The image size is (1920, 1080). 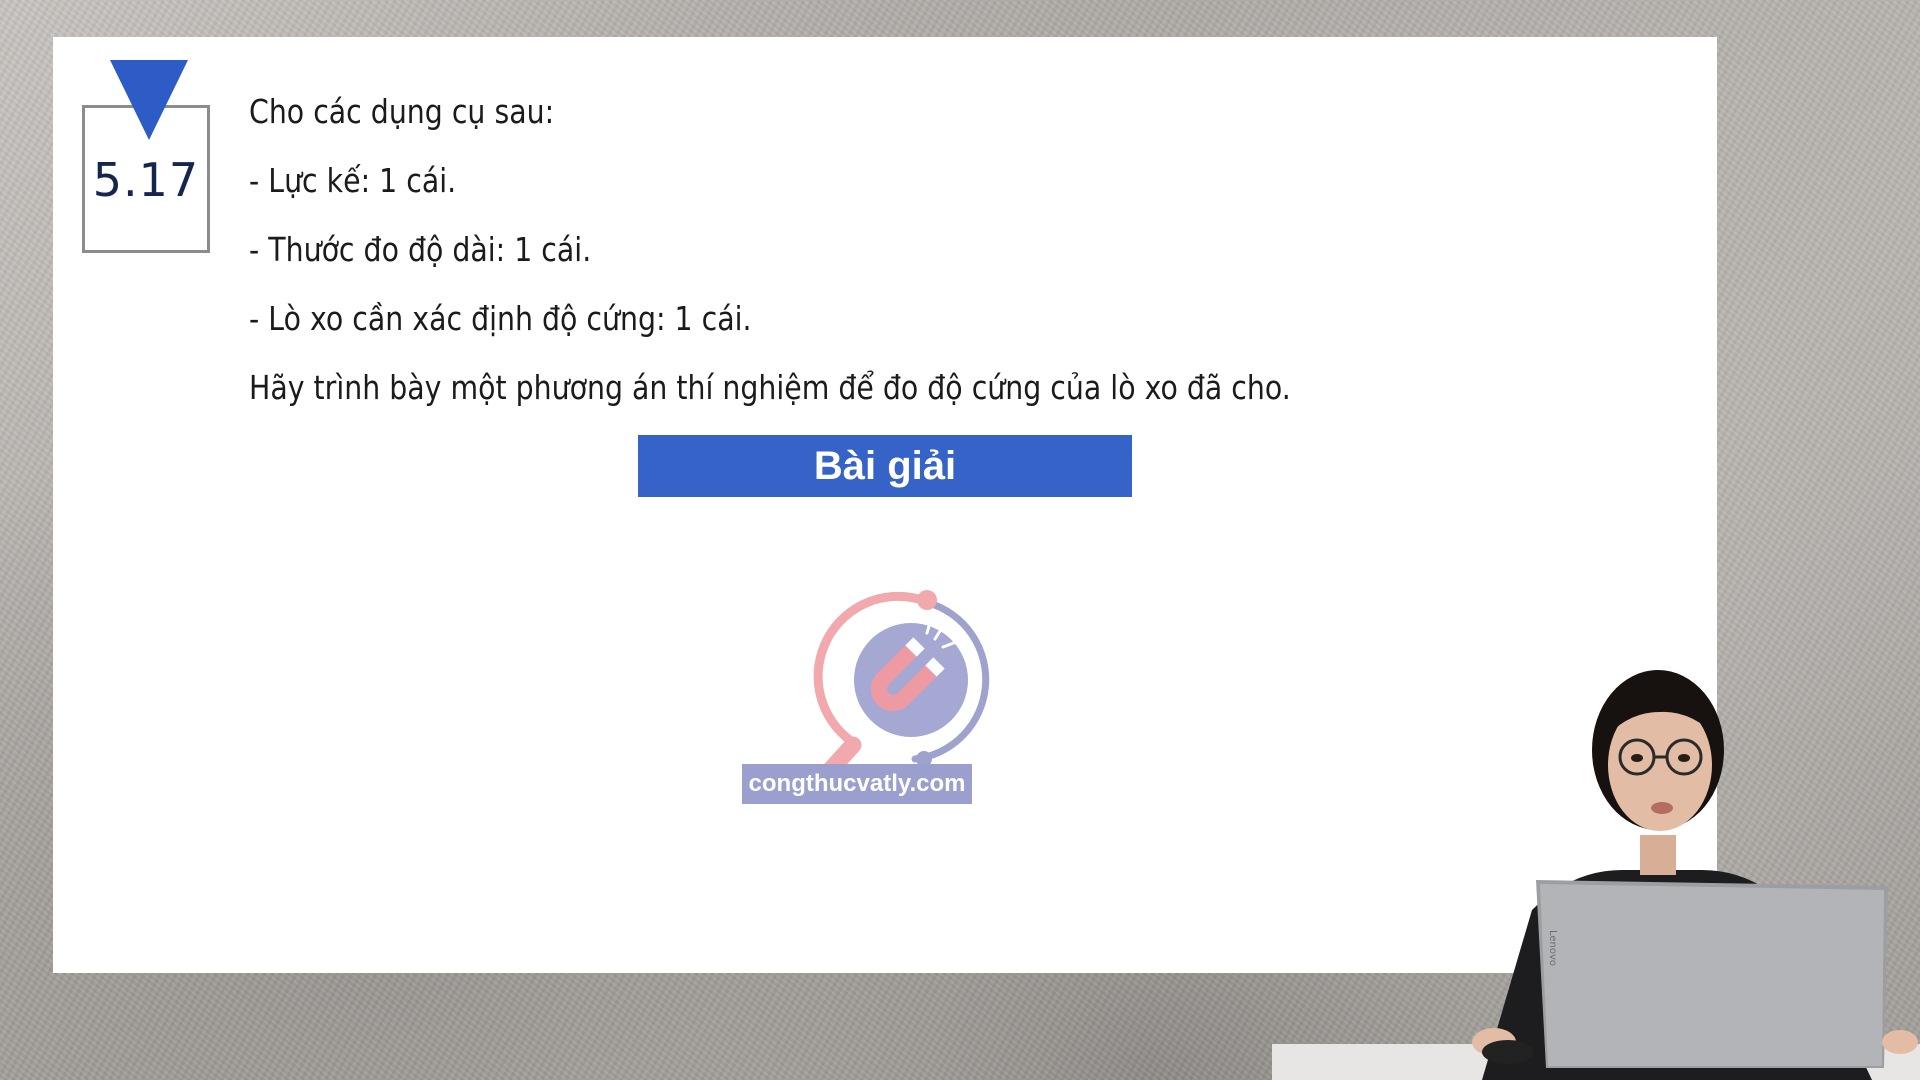 I want to click on svg-text: Lenovo, so click(x=1552, y=948).